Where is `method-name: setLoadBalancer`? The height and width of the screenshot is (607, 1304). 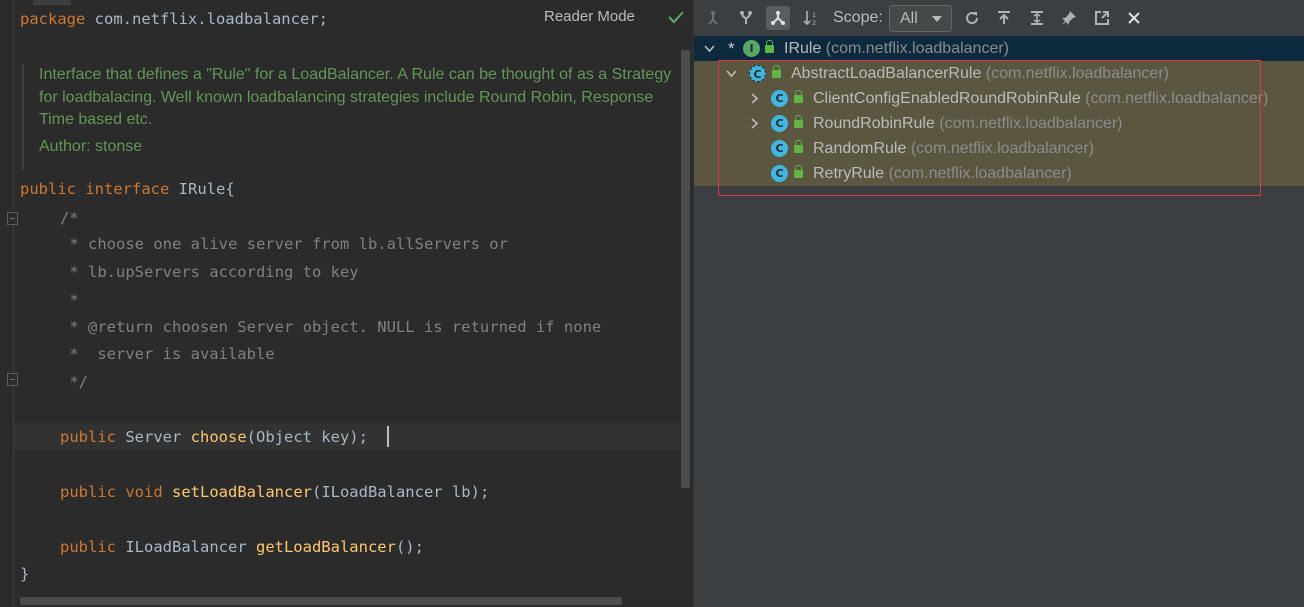 method-name: setLoadBalancer is located at coordinates (242, 492).